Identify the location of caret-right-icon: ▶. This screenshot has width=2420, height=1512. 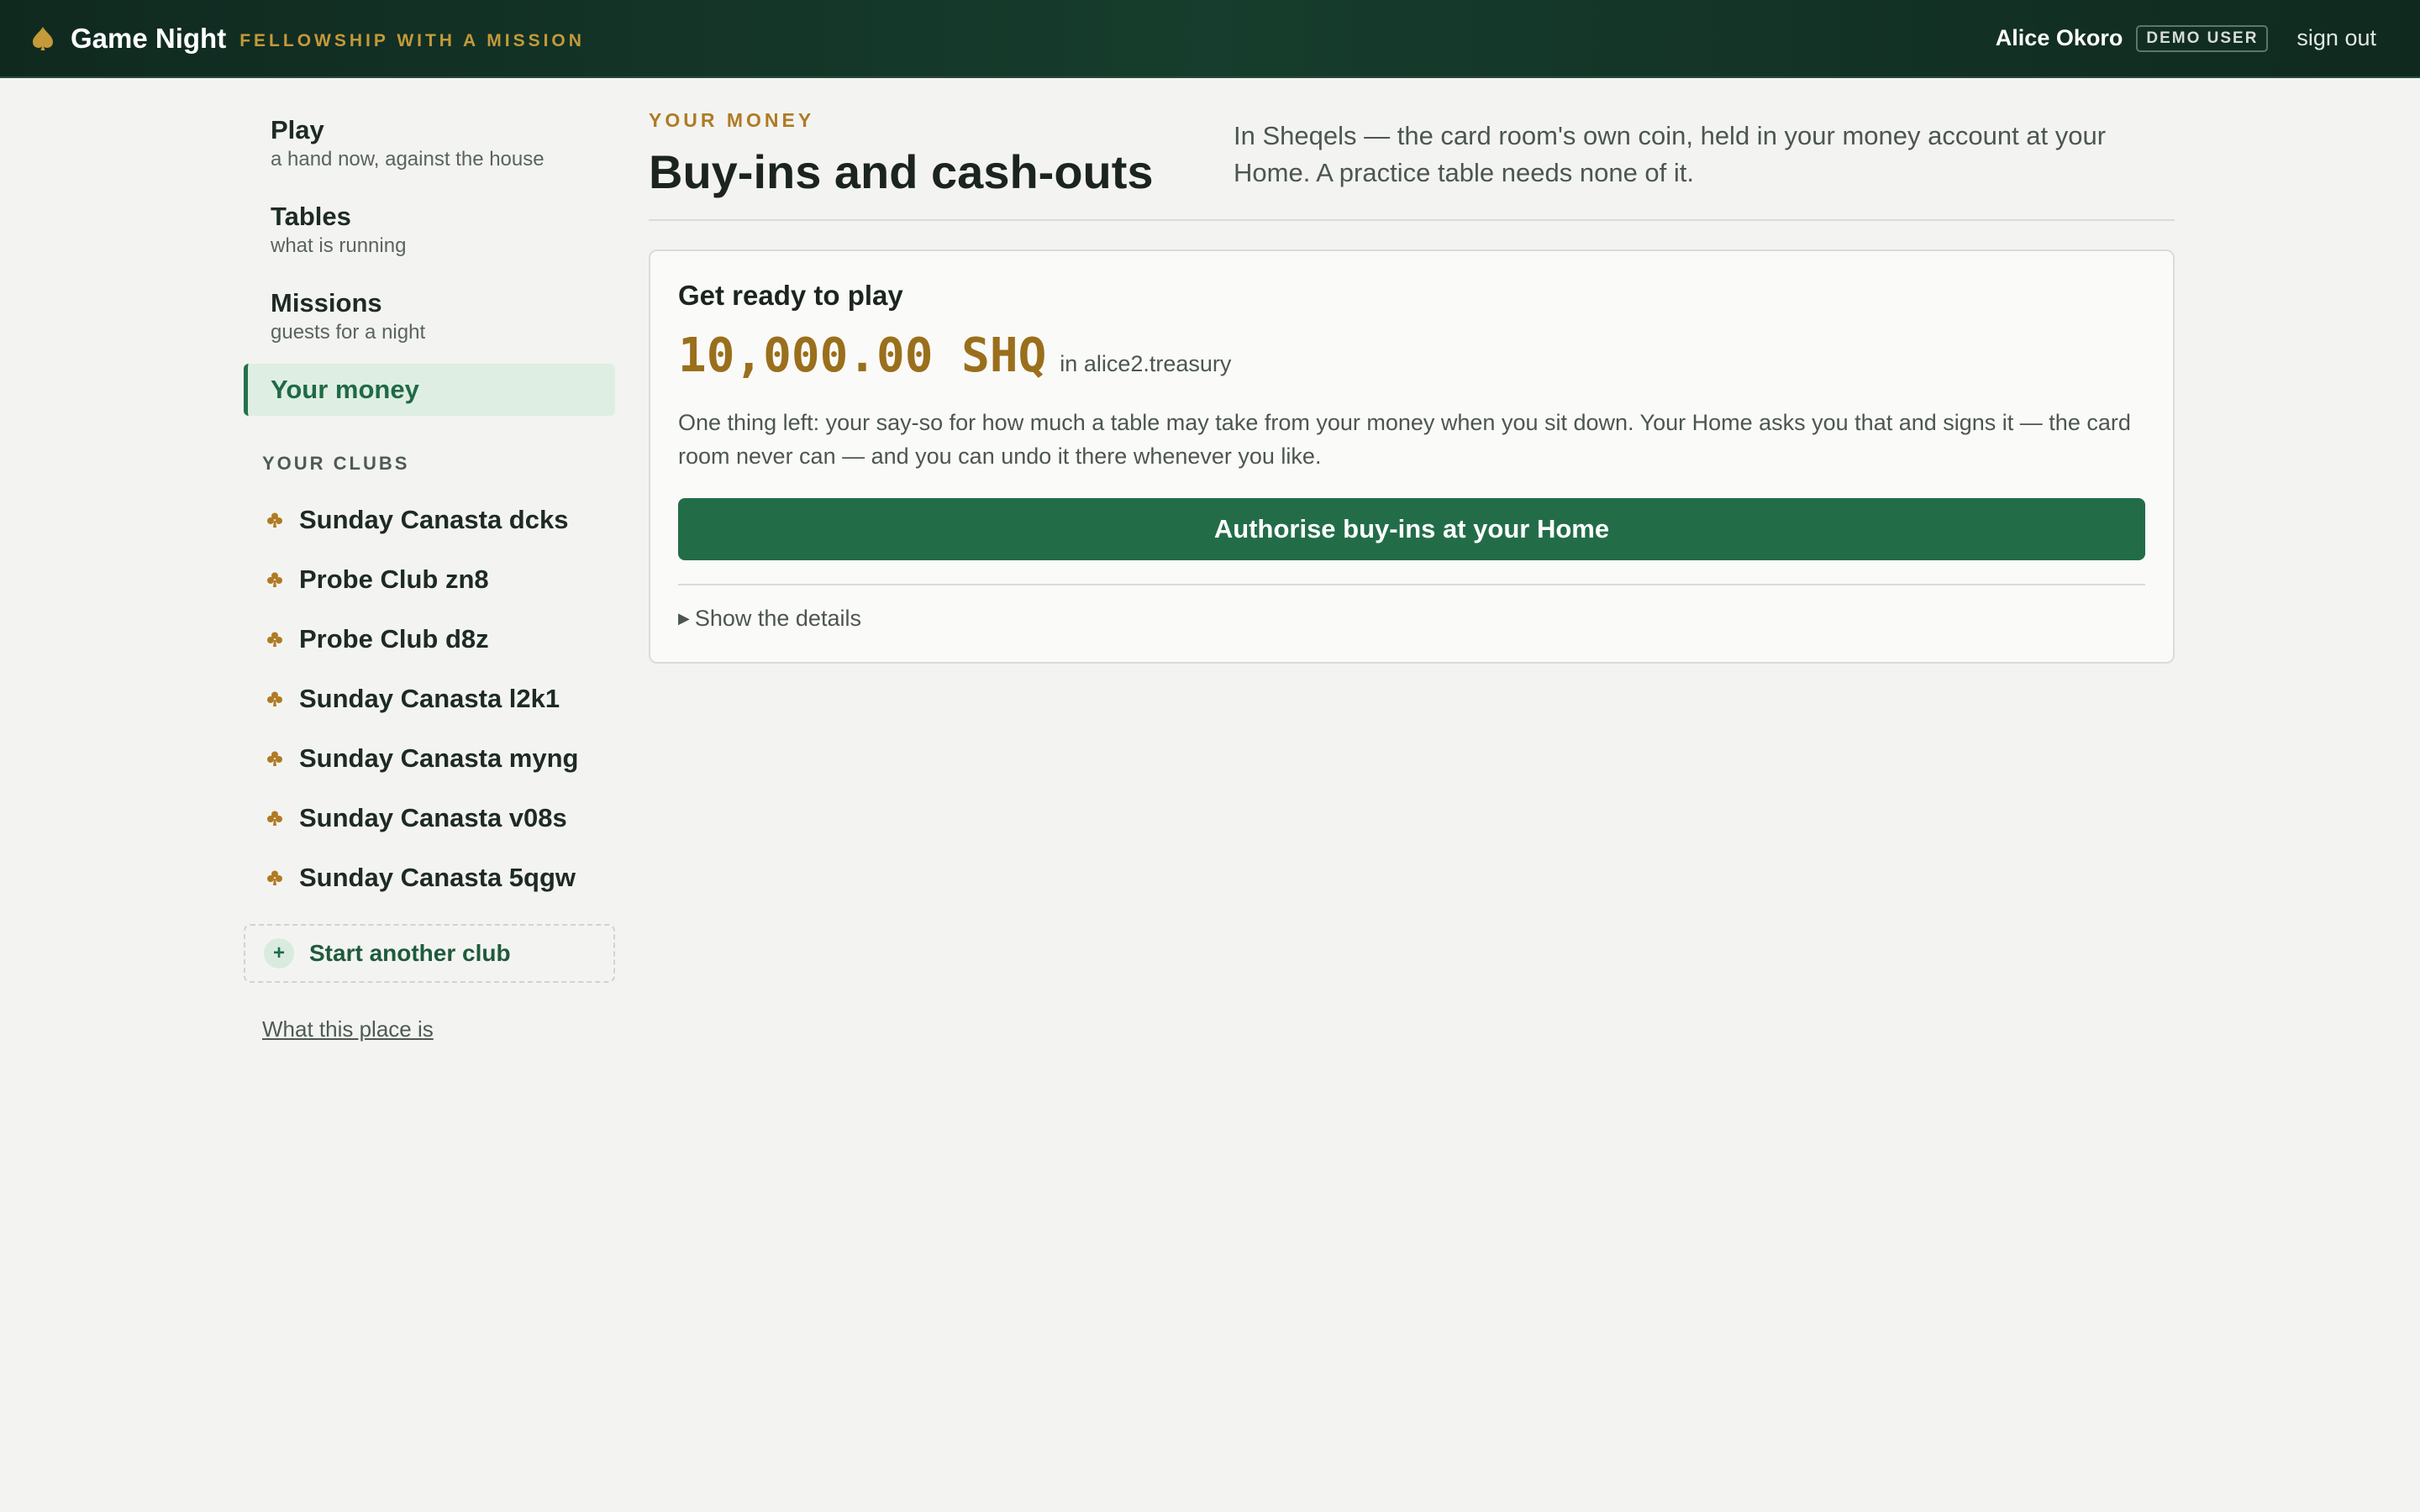
(684, 618).